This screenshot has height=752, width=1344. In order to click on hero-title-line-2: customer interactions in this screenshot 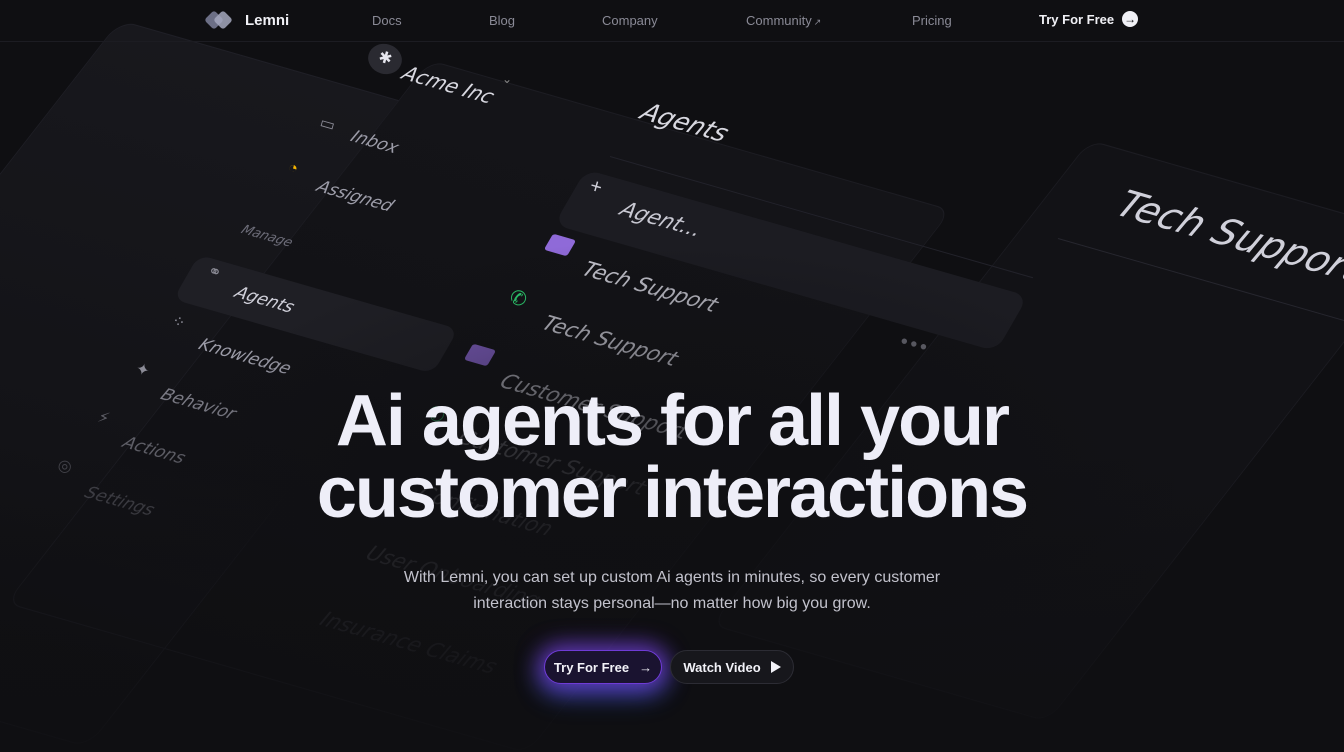, I will do `click(672, 493)`.